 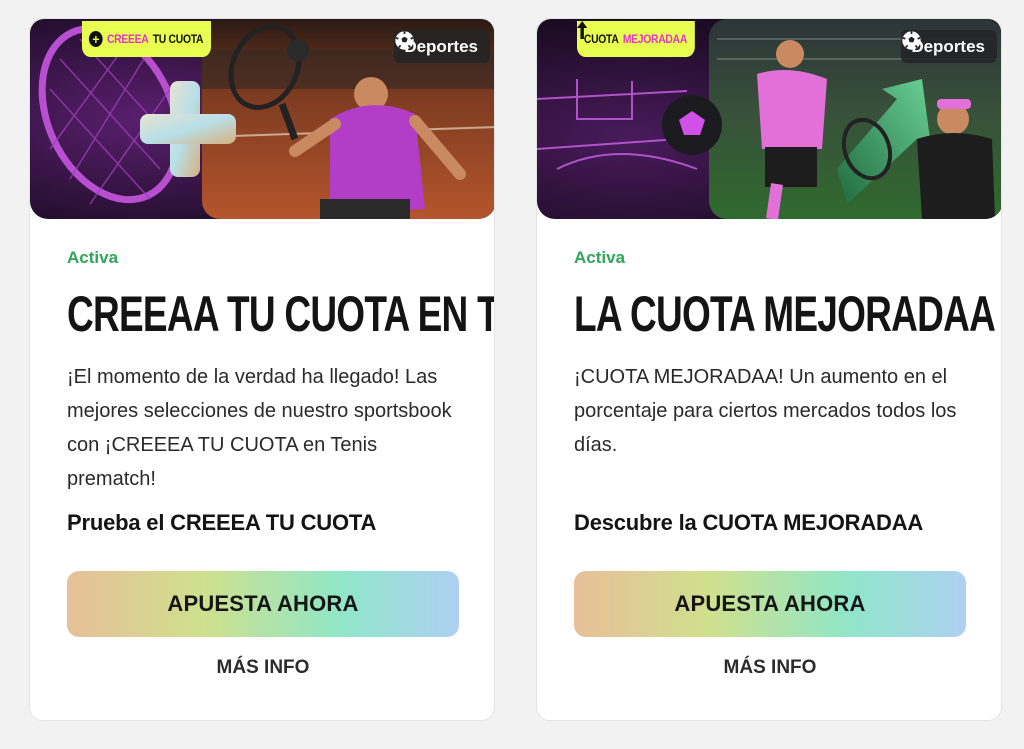 I want to click on promo-tag-highlight: CREEEA, so click(x=127, y=39).